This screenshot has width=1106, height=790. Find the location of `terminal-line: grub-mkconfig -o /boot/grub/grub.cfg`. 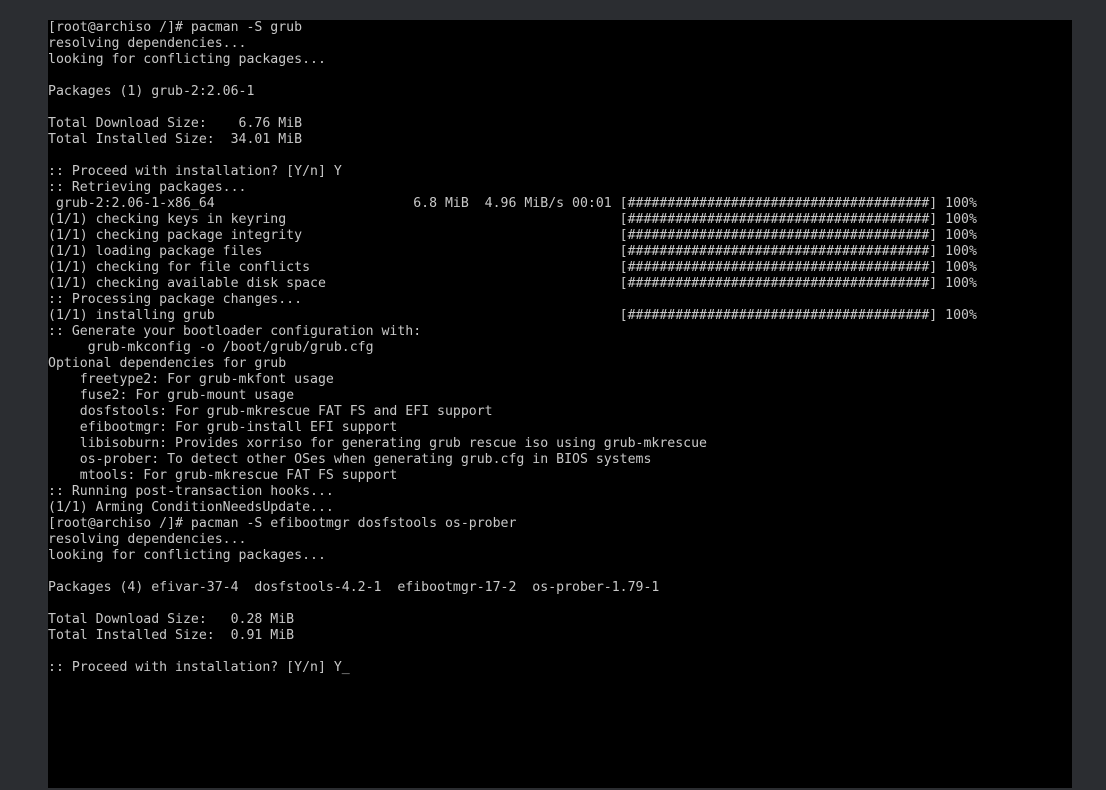

terminal-line: grub-mkconfig -o /boot/grub/grub.cfg is located at coordinates (211, 347).